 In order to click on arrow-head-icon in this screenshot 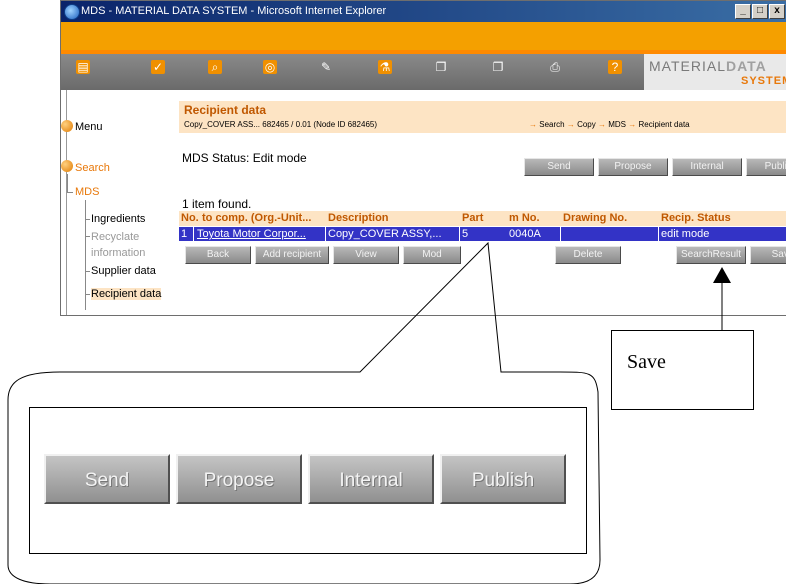, I will do `click(722, 275)`.